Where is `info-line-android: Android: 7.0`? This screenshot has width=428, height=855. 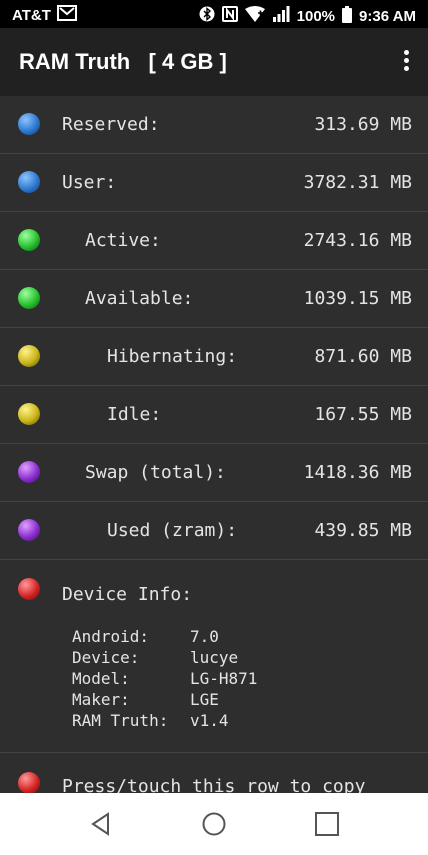 info-line-android: Android: 7.0 is located at coordinates (164, 636).